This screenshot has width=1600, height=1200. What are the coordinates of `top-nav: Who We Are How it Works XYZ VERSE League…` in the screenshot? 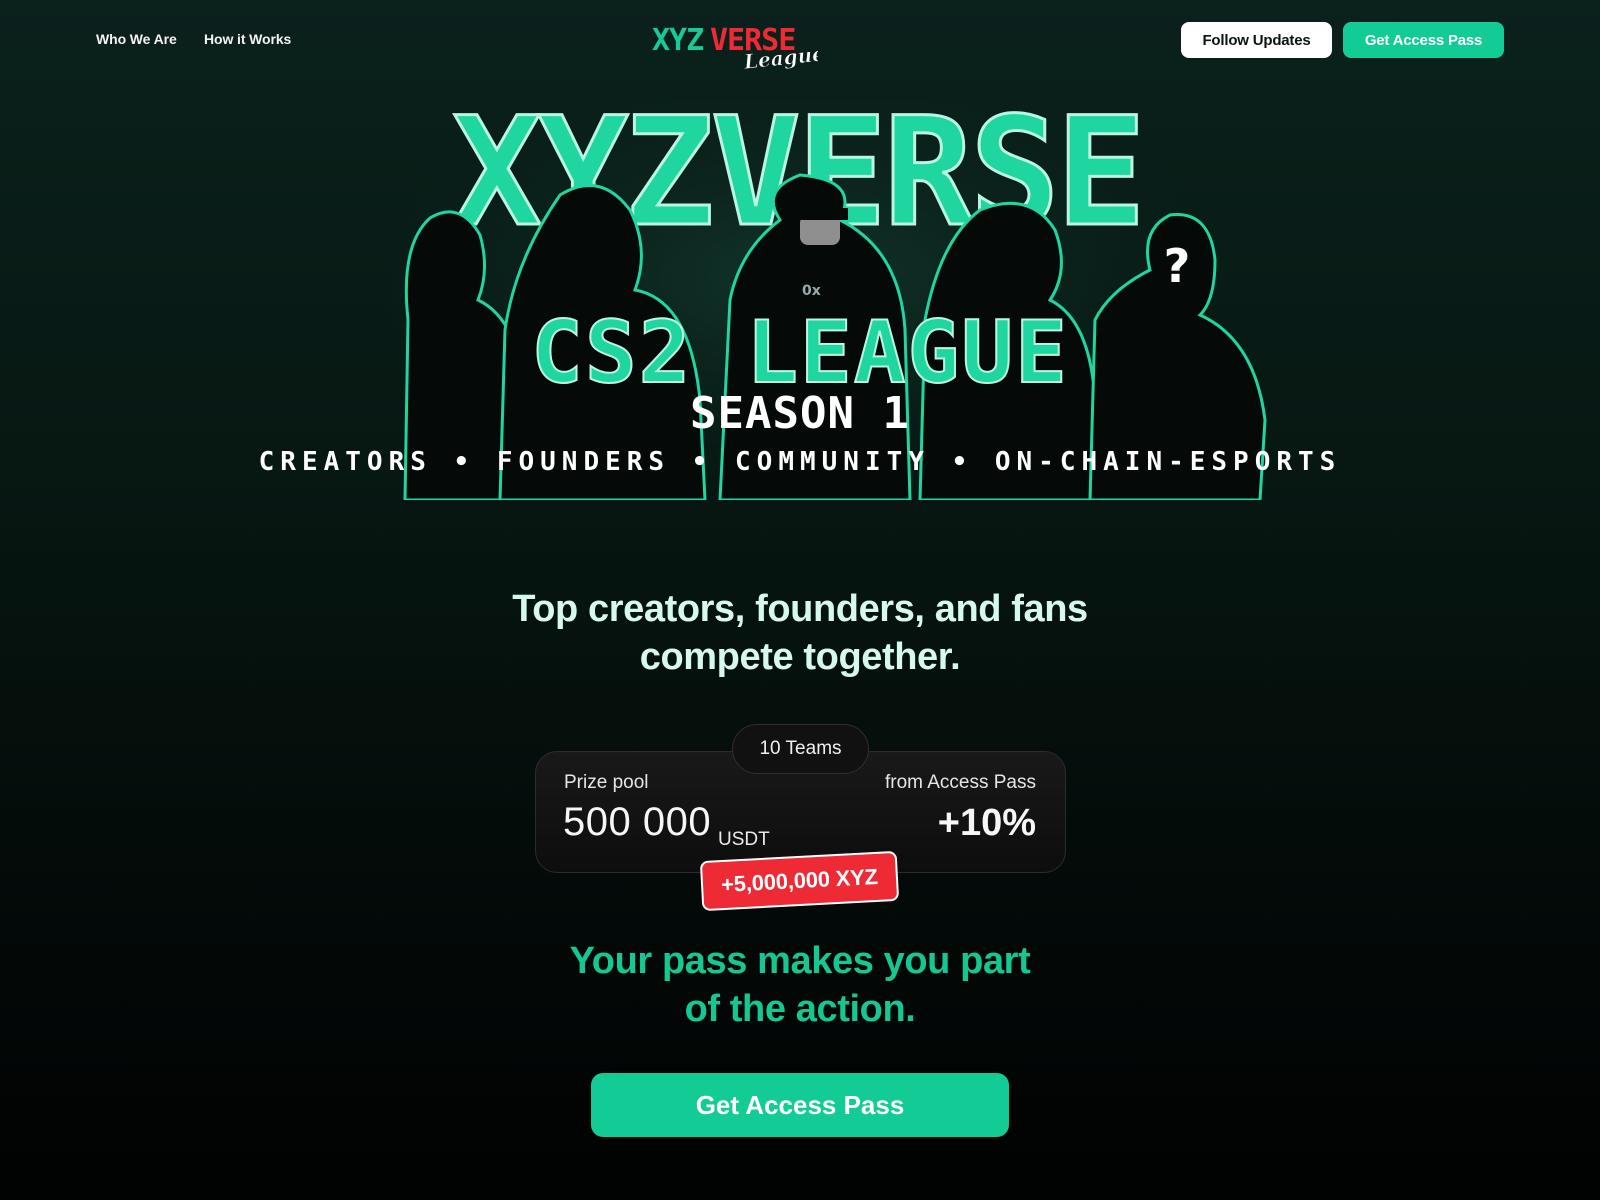 It's located at (800, 40).